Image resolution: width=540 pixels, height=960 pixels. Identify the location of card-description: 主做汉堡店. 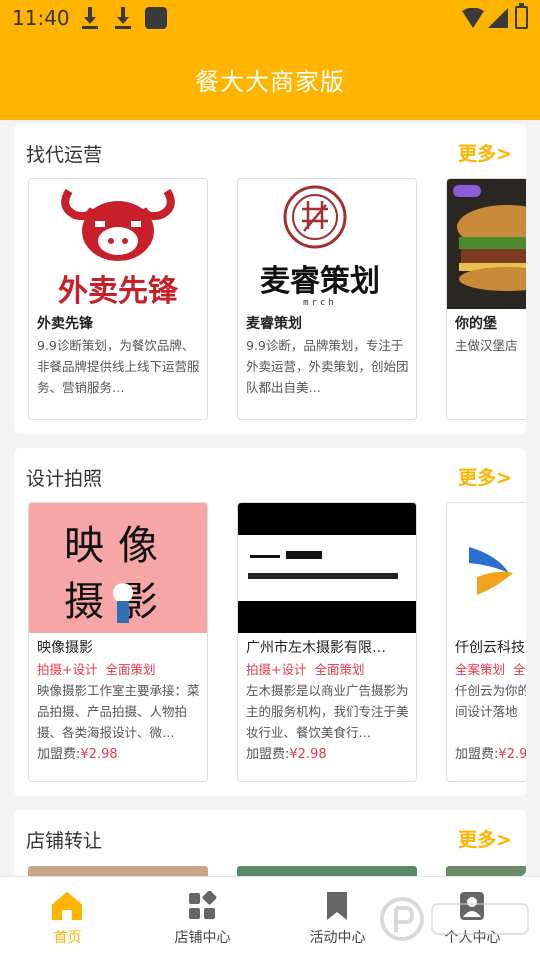
(486, 345).